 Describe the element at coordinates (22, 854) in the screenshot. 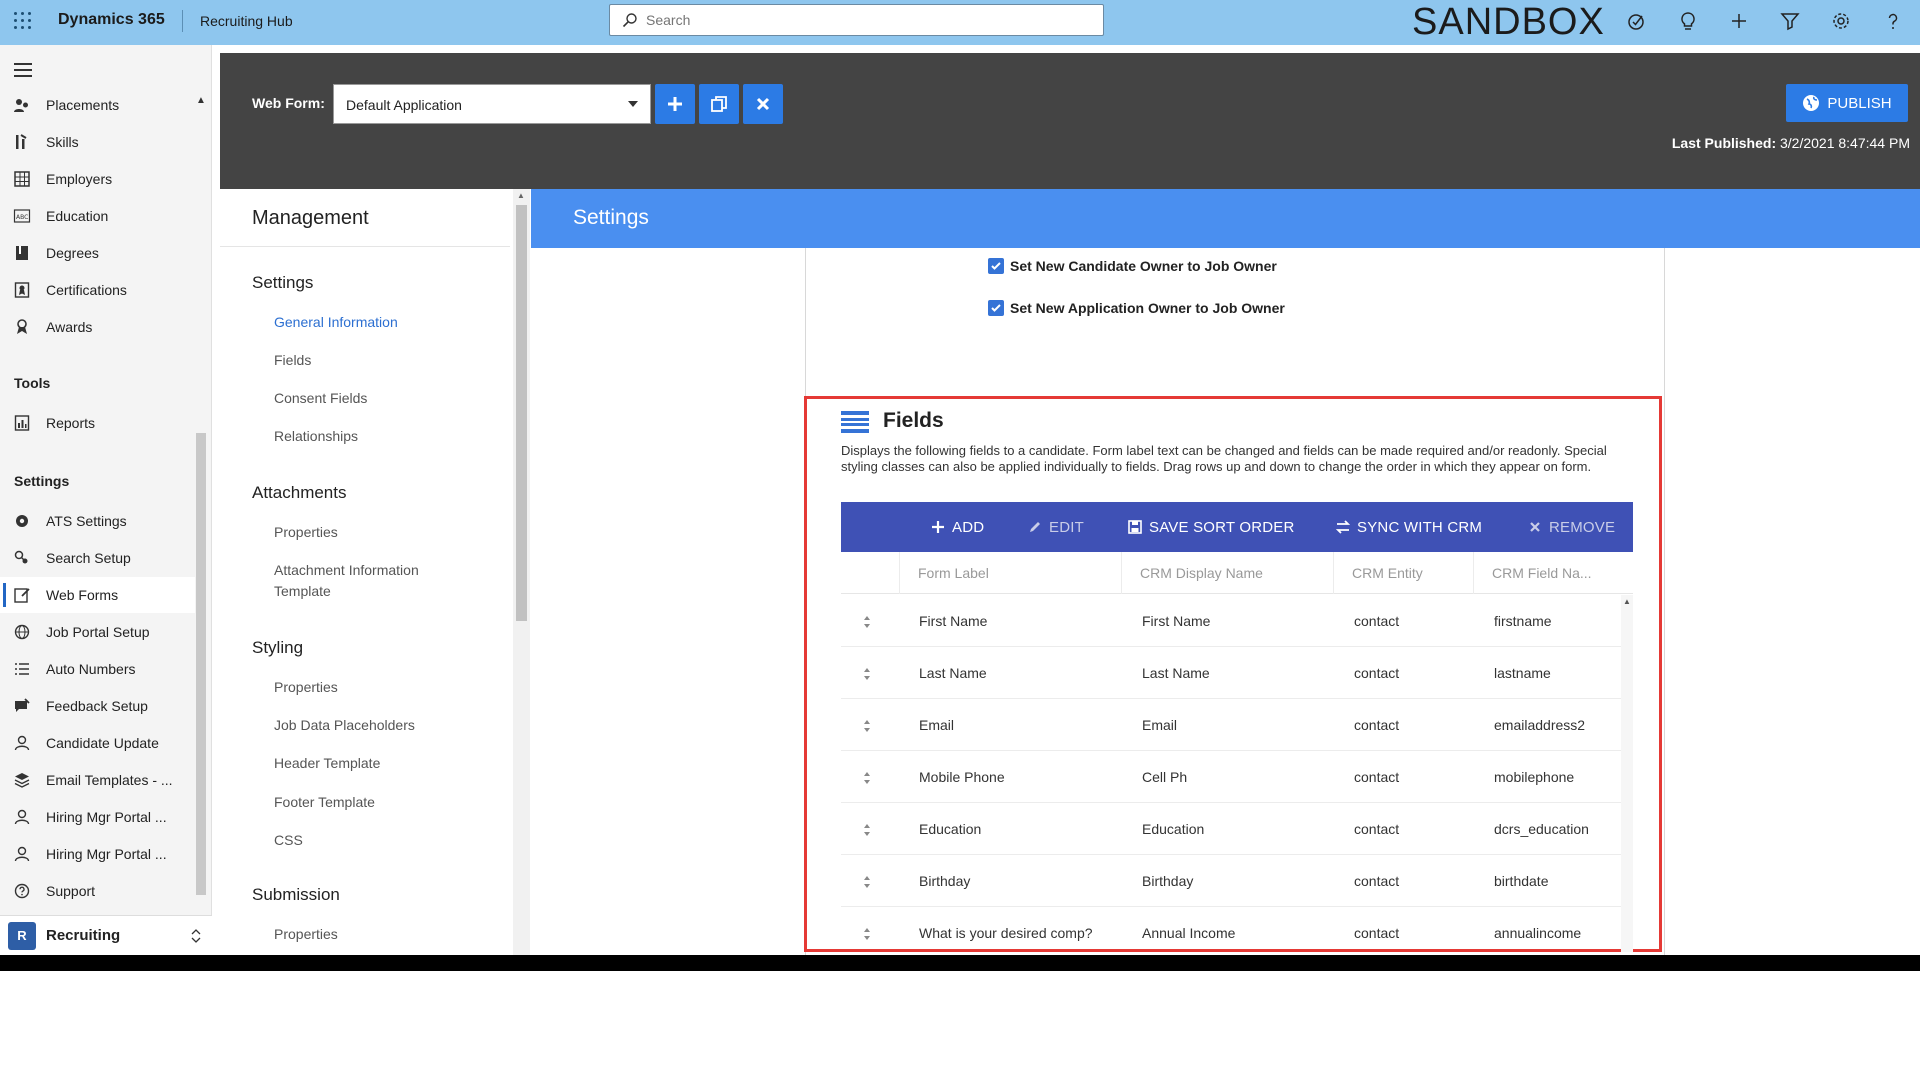

I see `person-icon` at that location.